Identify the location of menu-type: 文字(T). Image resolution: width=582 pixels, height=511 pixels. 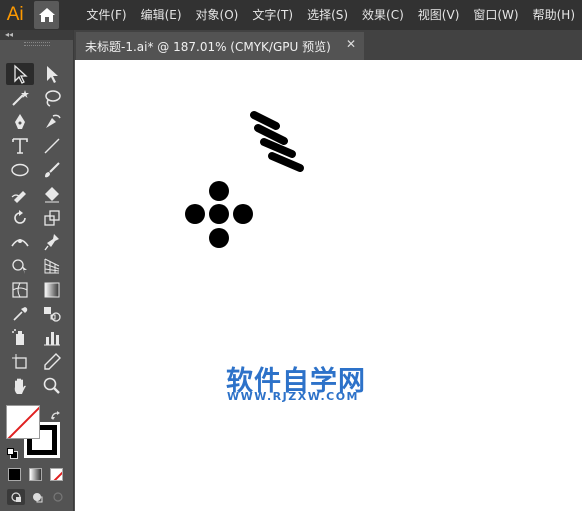
(272, 15).